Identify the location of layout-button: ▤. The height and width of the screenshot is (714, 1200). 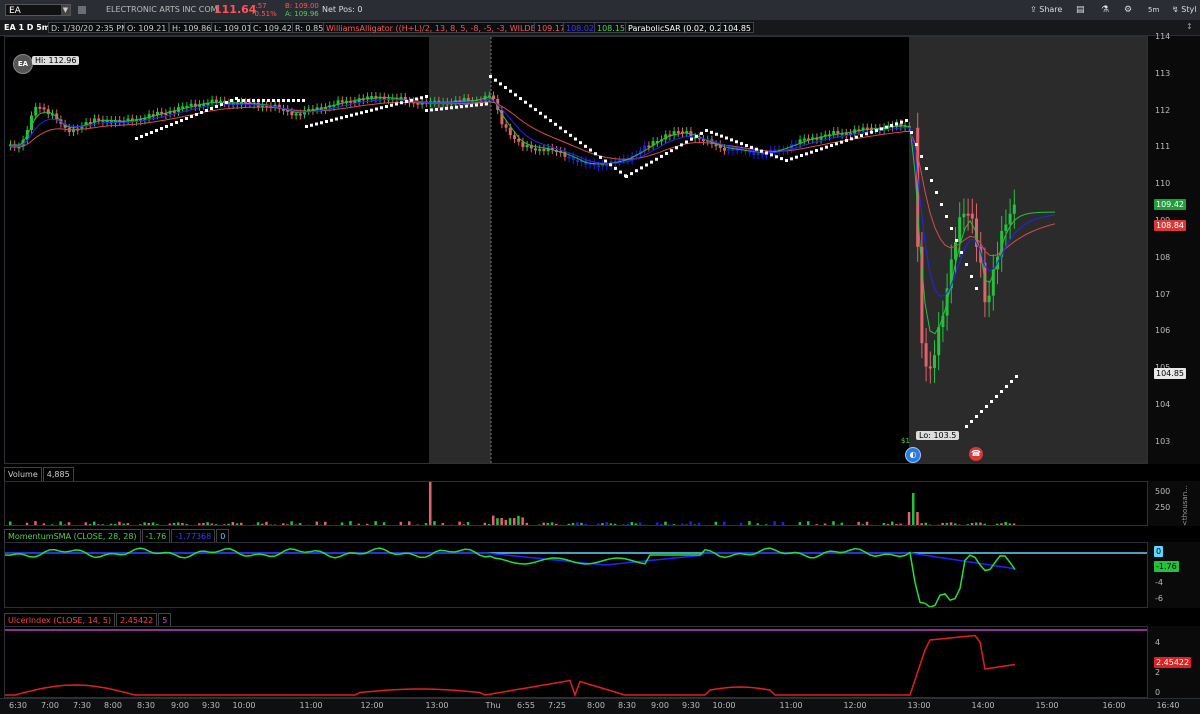
(1080, 10).